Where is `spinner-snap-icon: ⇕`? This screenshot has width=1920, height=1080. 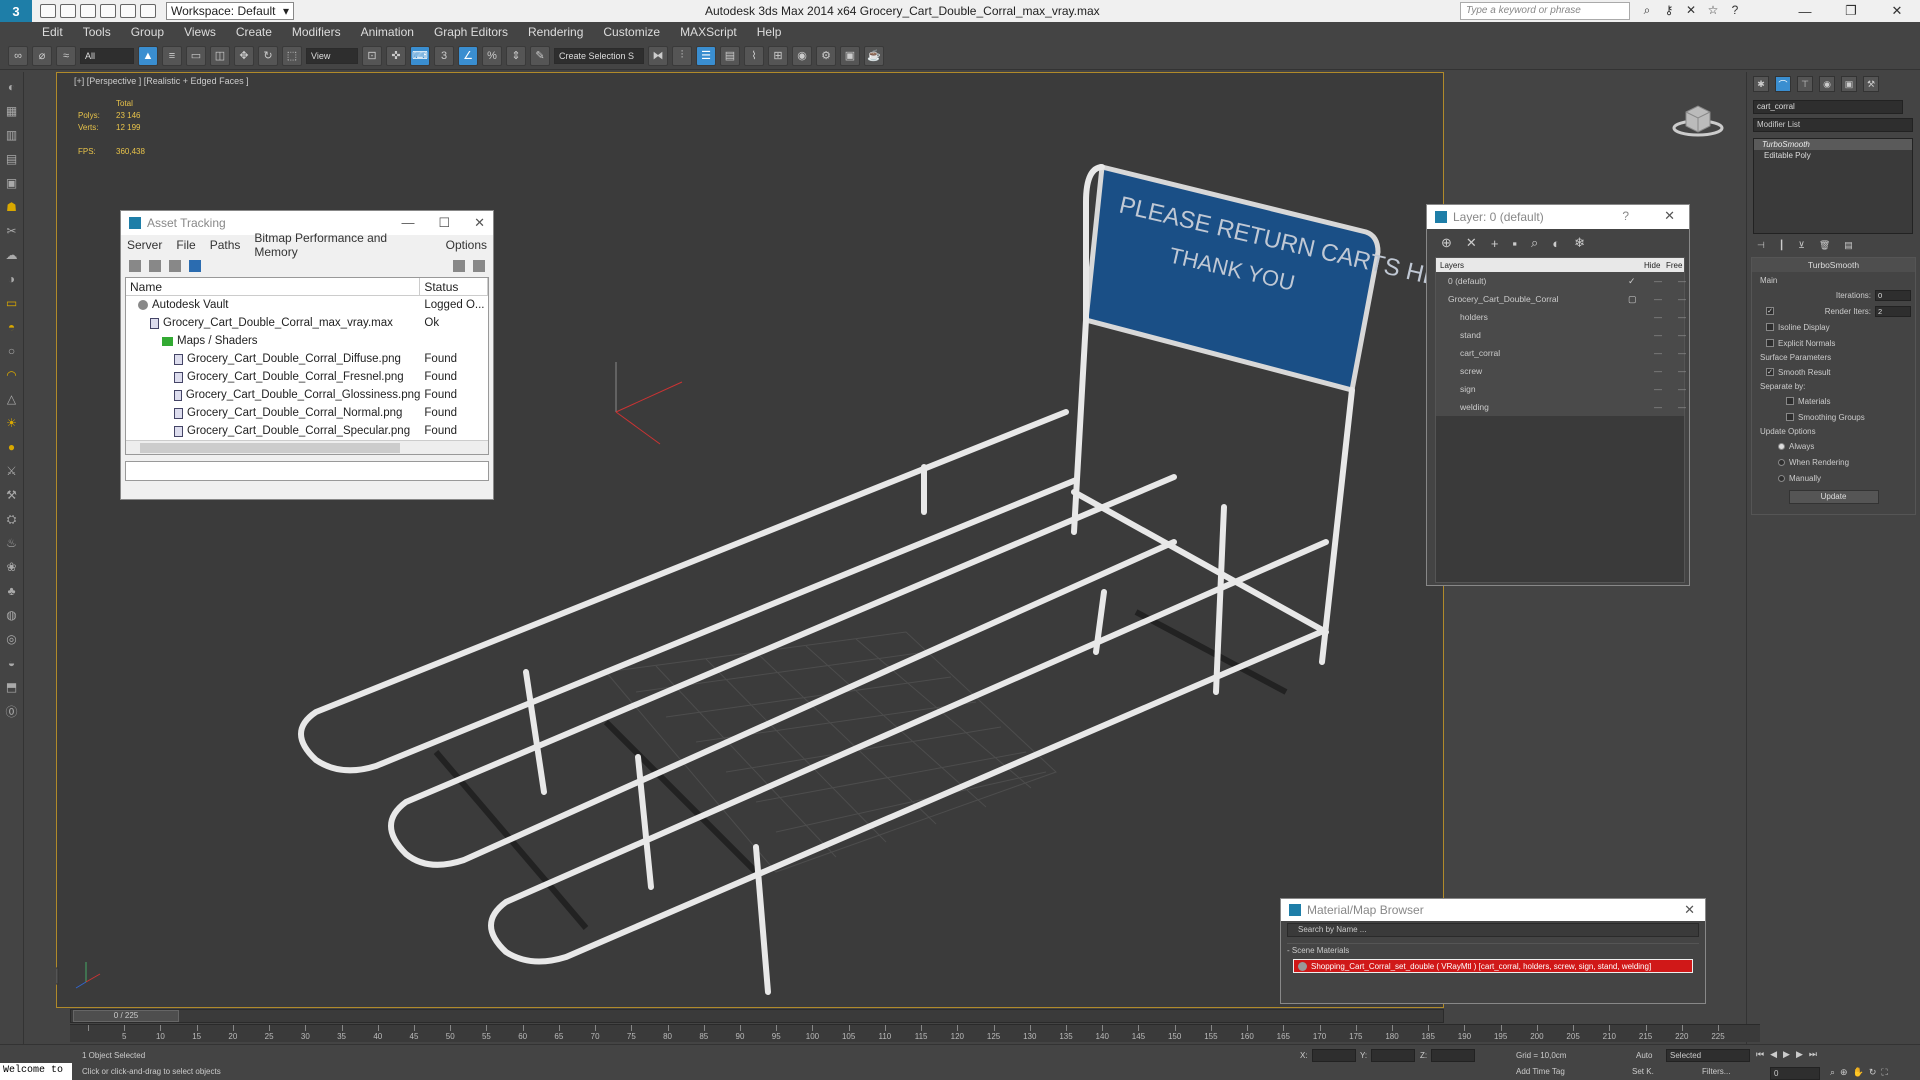
spinner-snap-icon: ⇕ is located at coordinates (516, 55).